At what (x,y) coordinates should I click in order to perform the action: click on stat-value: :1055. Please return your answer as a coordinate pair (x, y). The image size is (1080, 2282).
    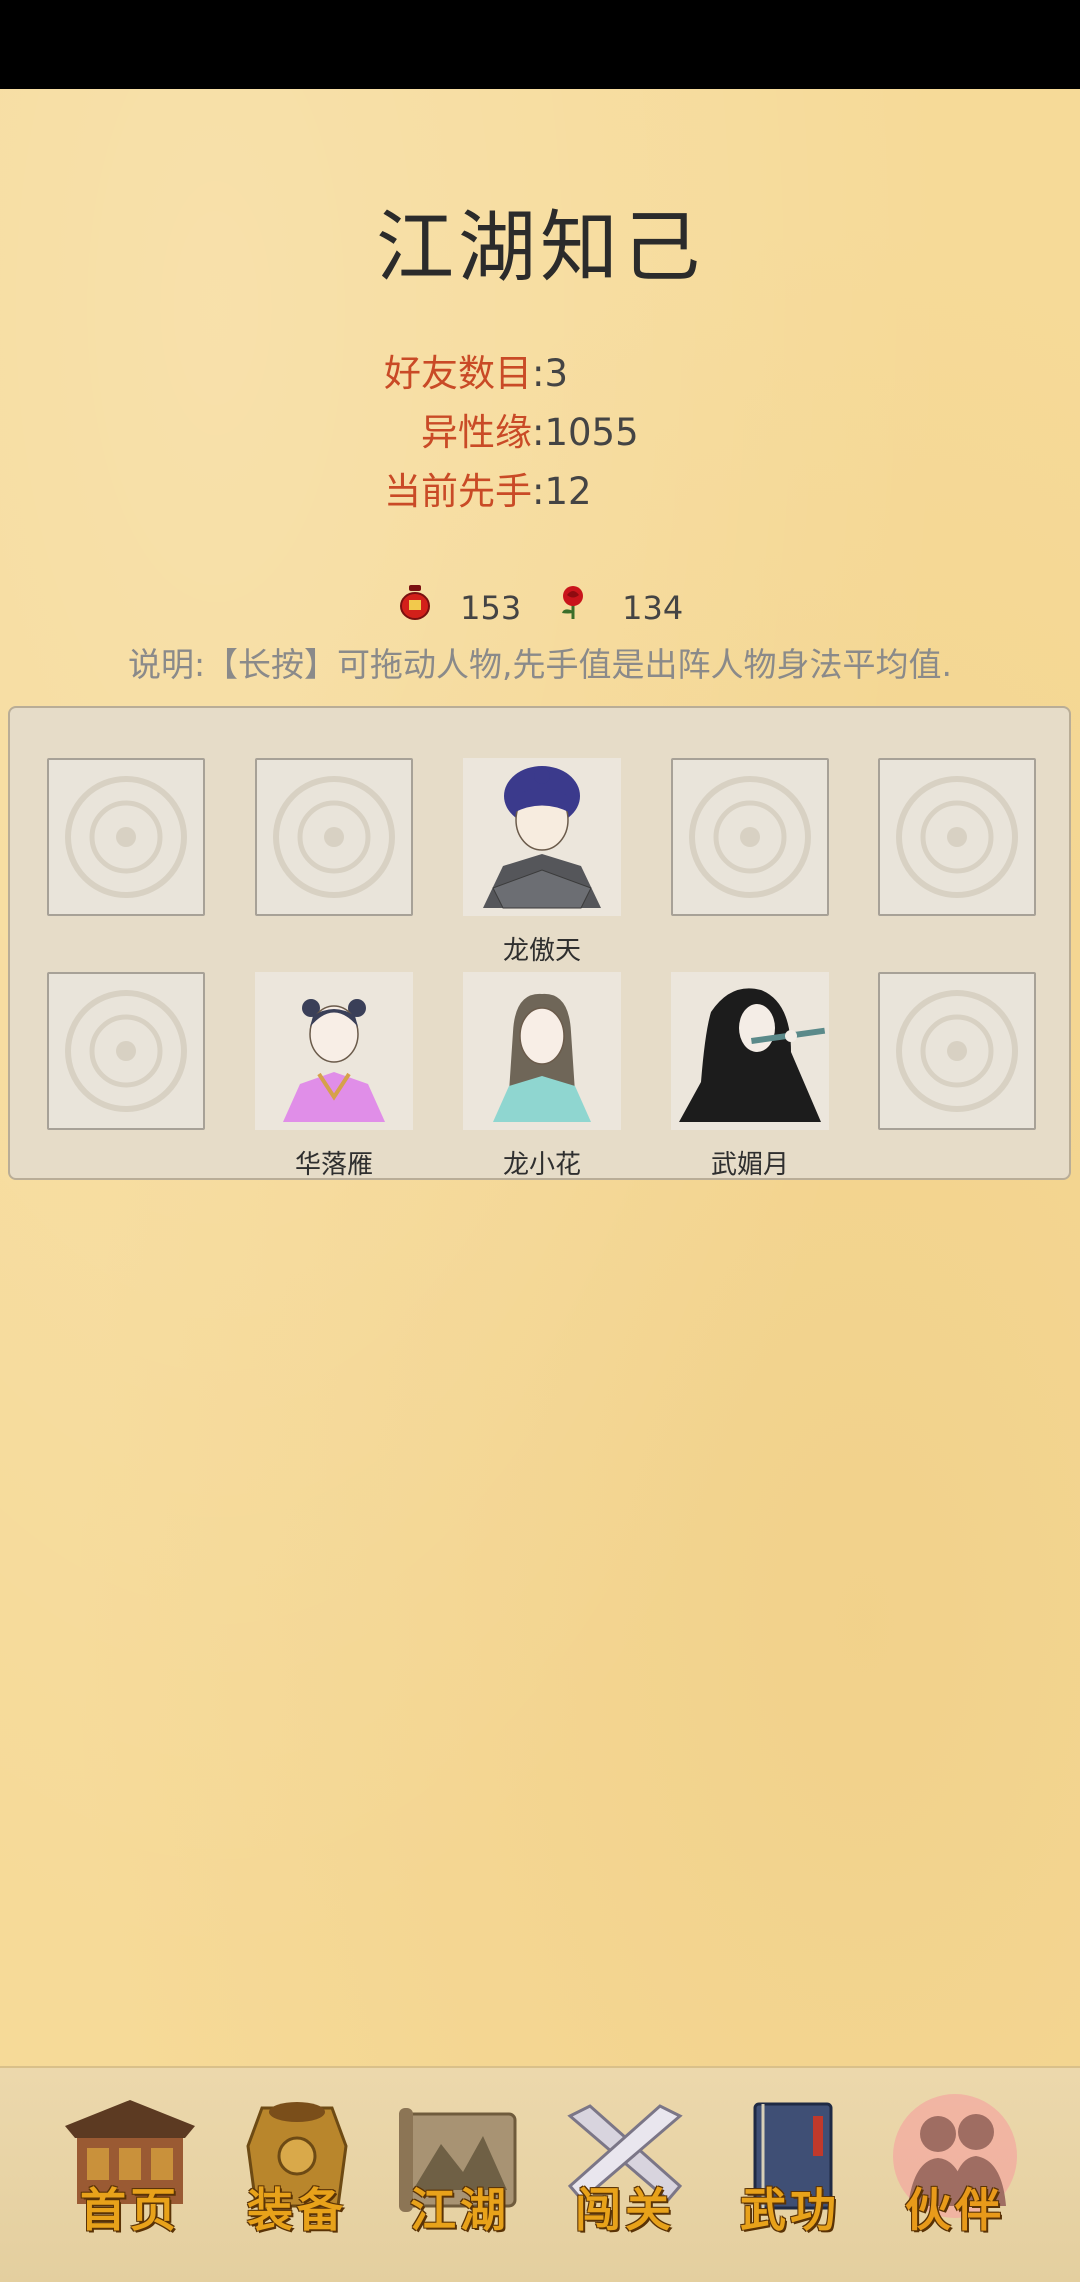
    Looking at the image, I should click on (585, 432).